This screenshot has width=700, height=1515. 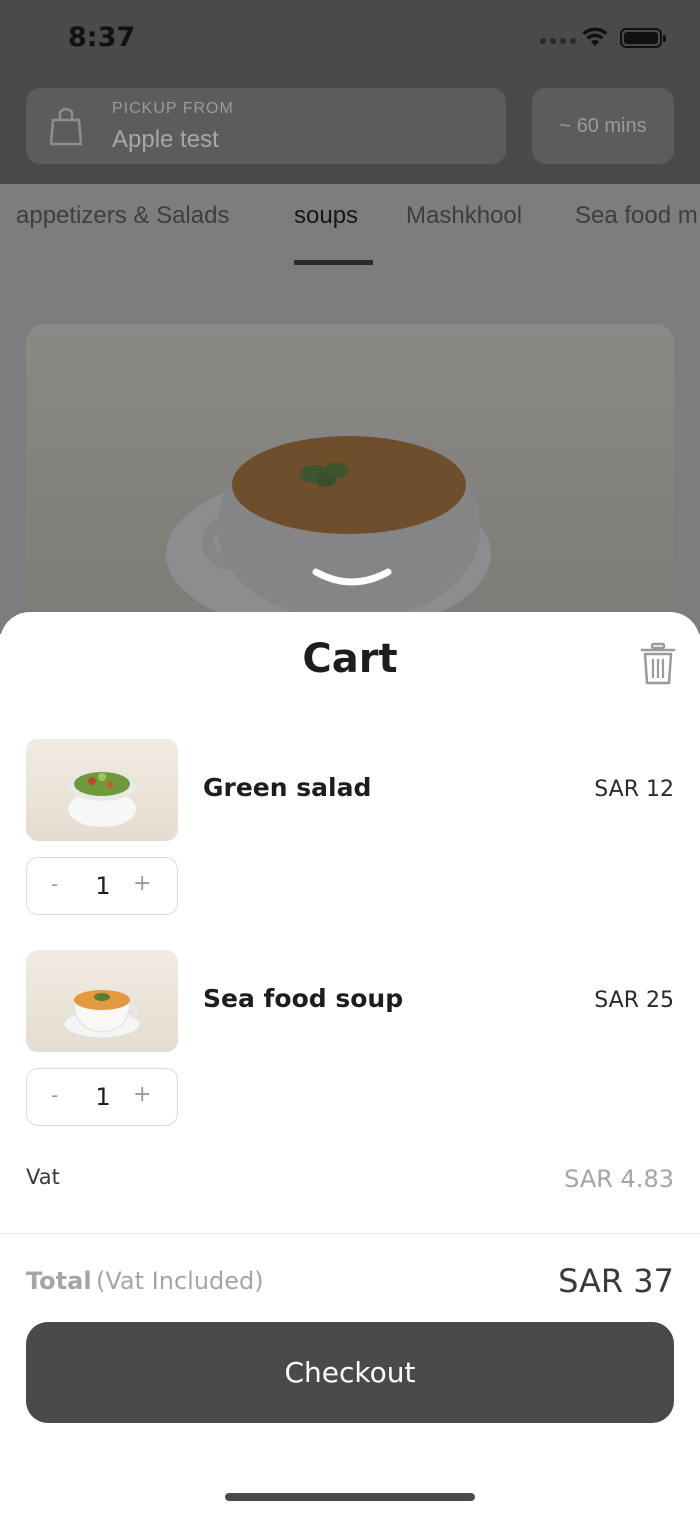 I want to click on herb-garnish-icon, so click(x=324, y=474).